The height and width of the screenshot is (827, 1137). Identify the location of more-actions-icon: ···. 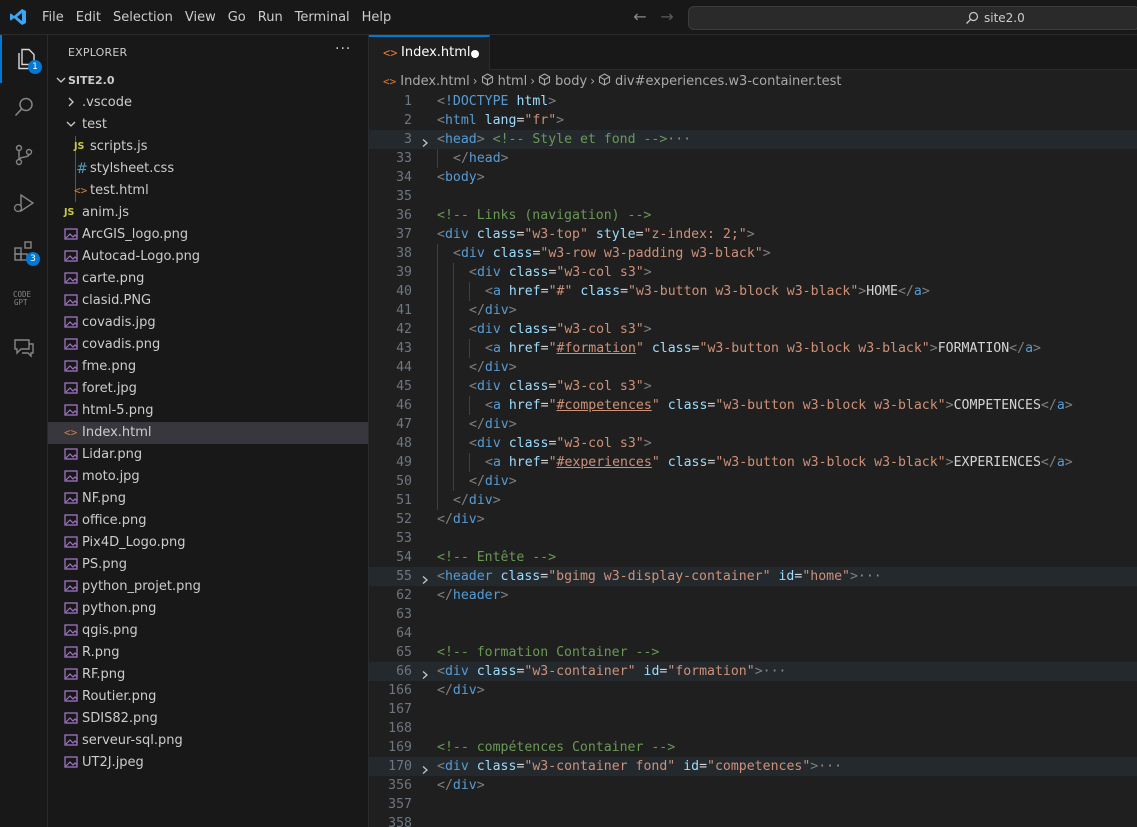
(343, 49).